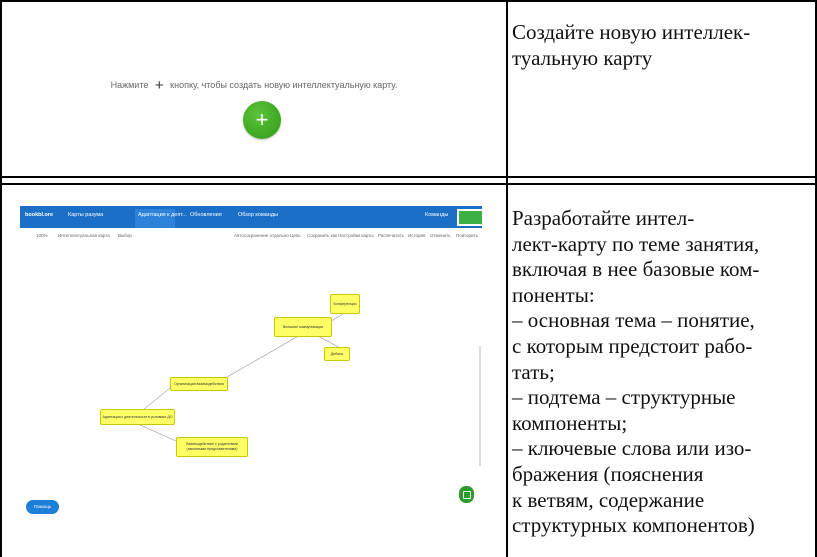 The image size is (817, 557). I want to click on autosave-status: Автосохранение отдельно, so click(261, 235).